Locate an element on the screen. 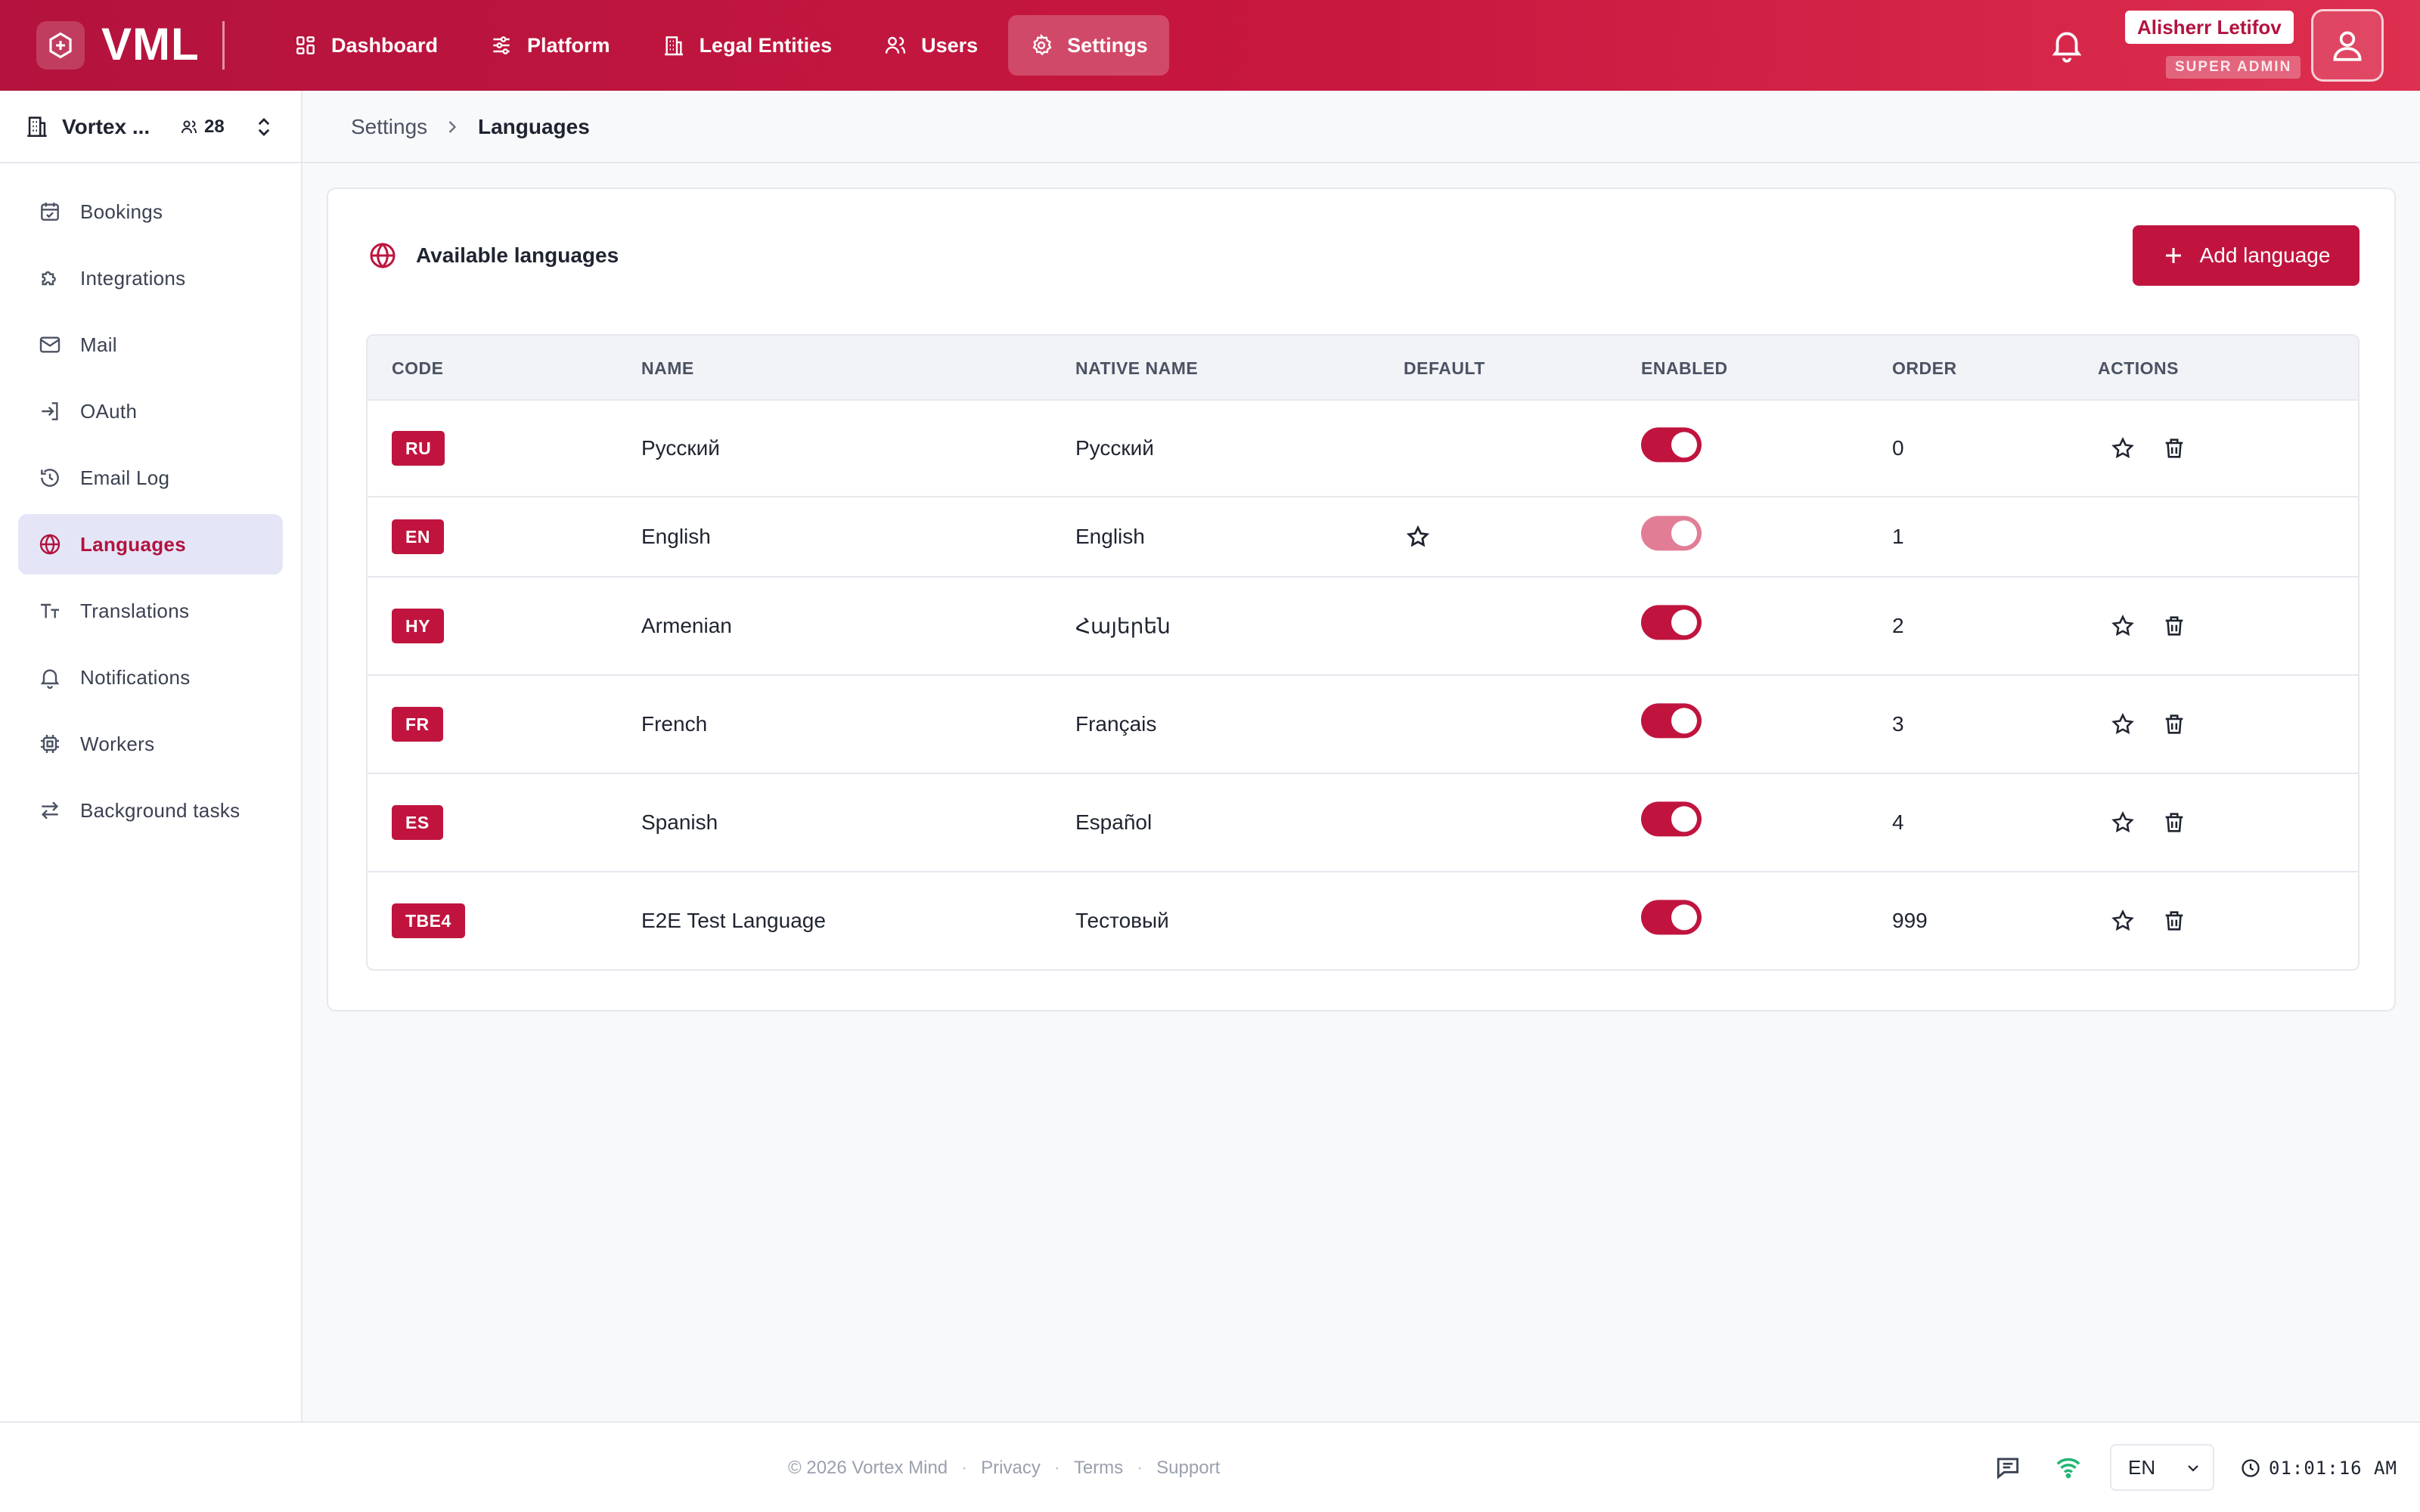 This screenshot has width=2420, height=1512. sidebar-item-email-log: Email Log is located at coordinates (150, 478).